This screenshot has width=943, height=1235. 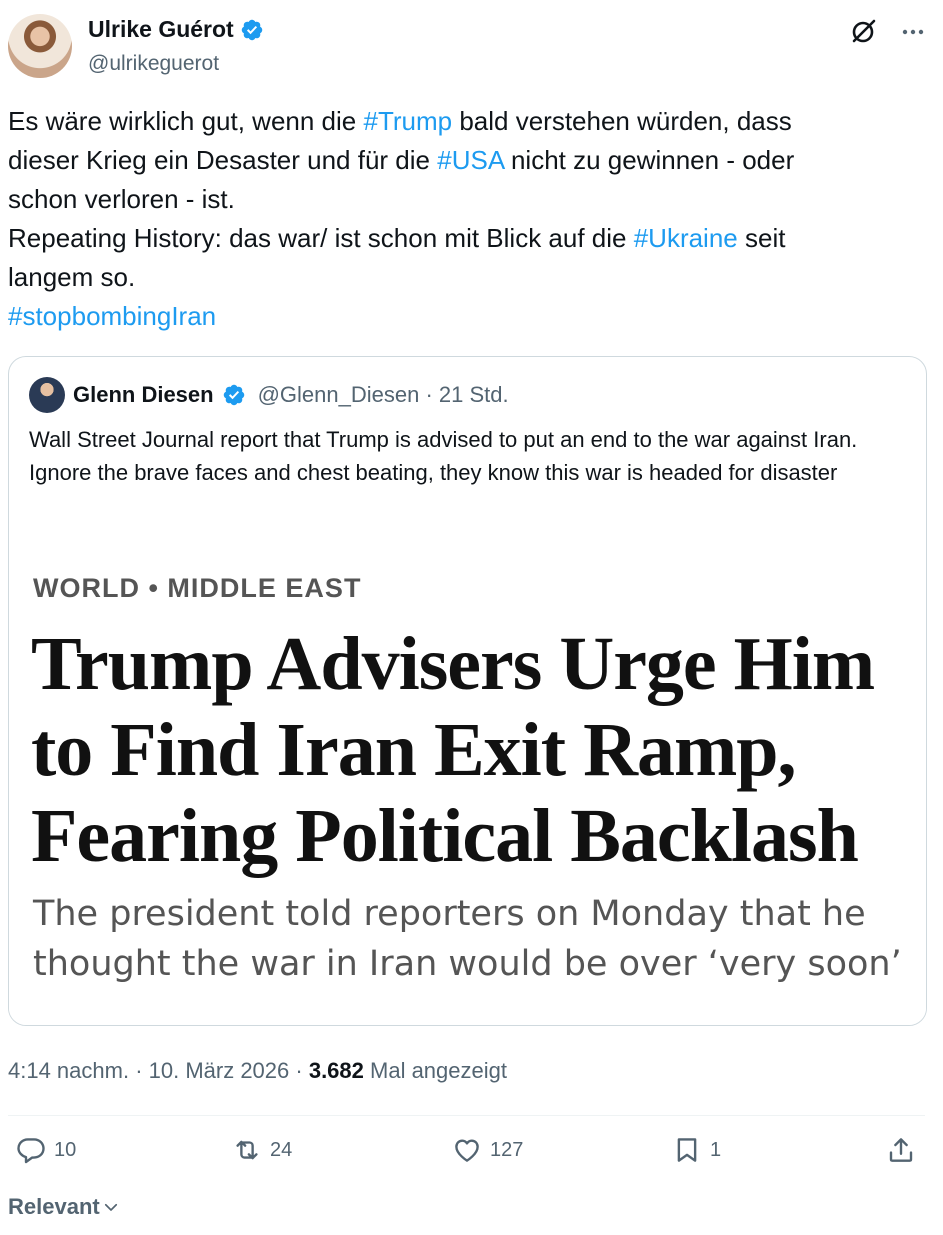 What do you see at coordinates (54, 1206) in the screenshot?
I see `sort-label: Relevant` at bounding box center [54, 1206].